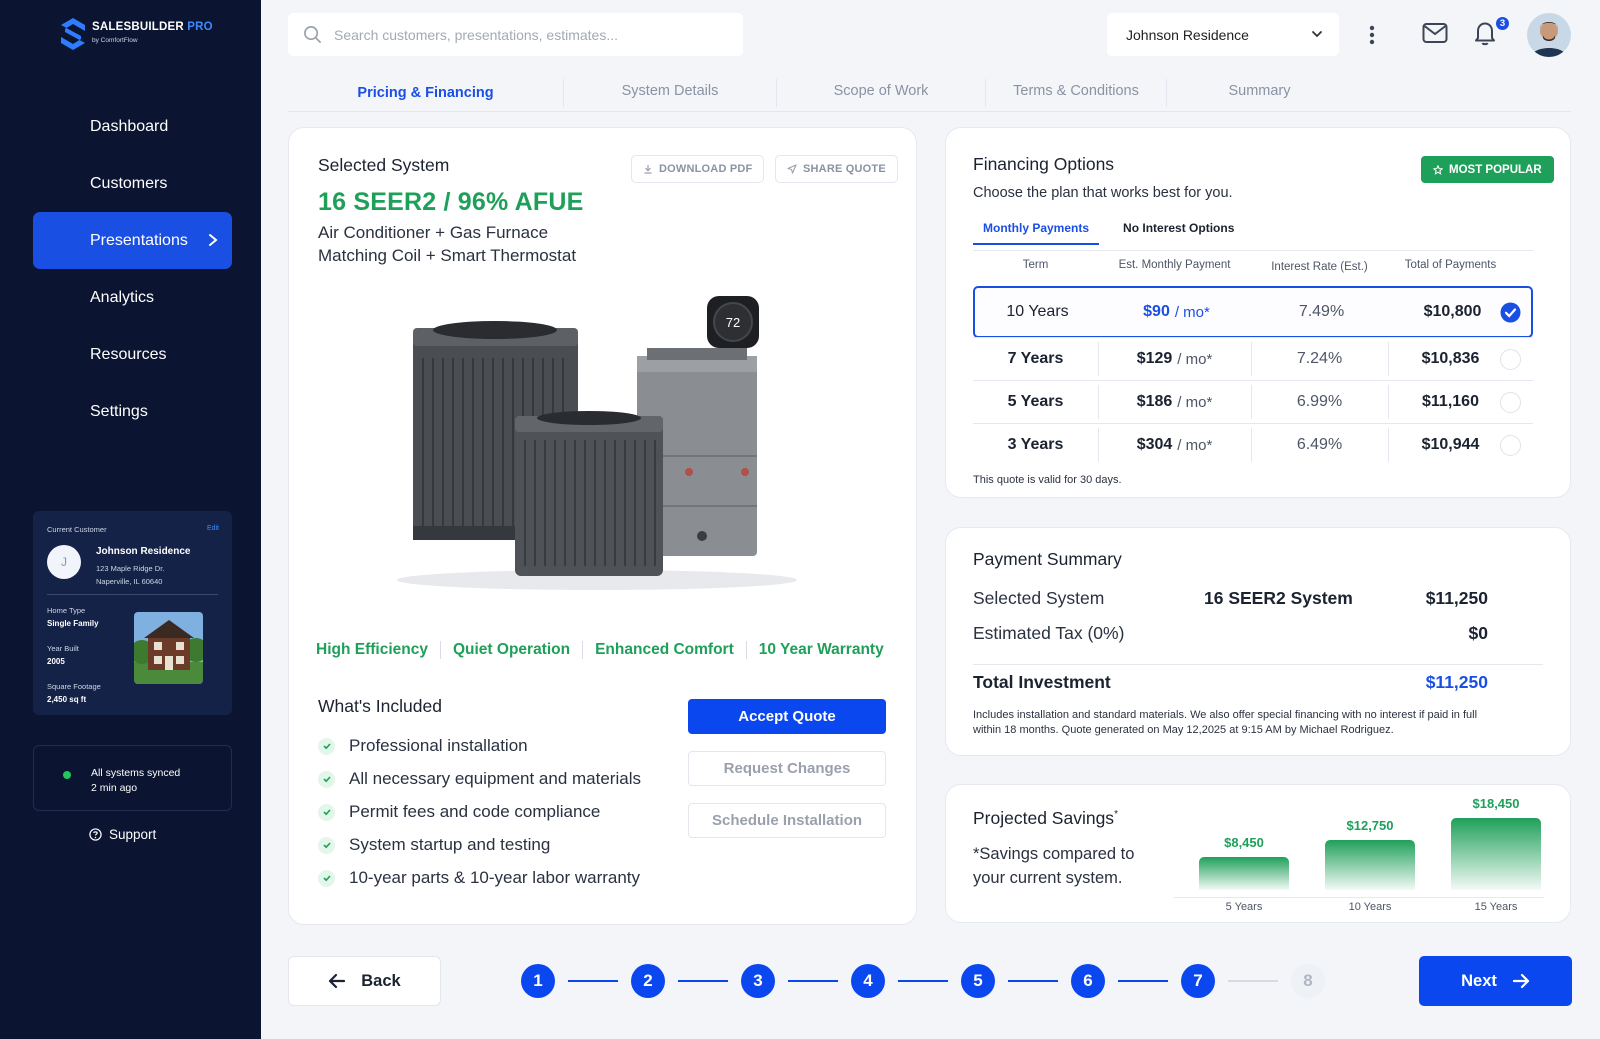 This screenshot has height=1039, width=1600. I want to click on tab-summary: Summary, so click(1259, 90).